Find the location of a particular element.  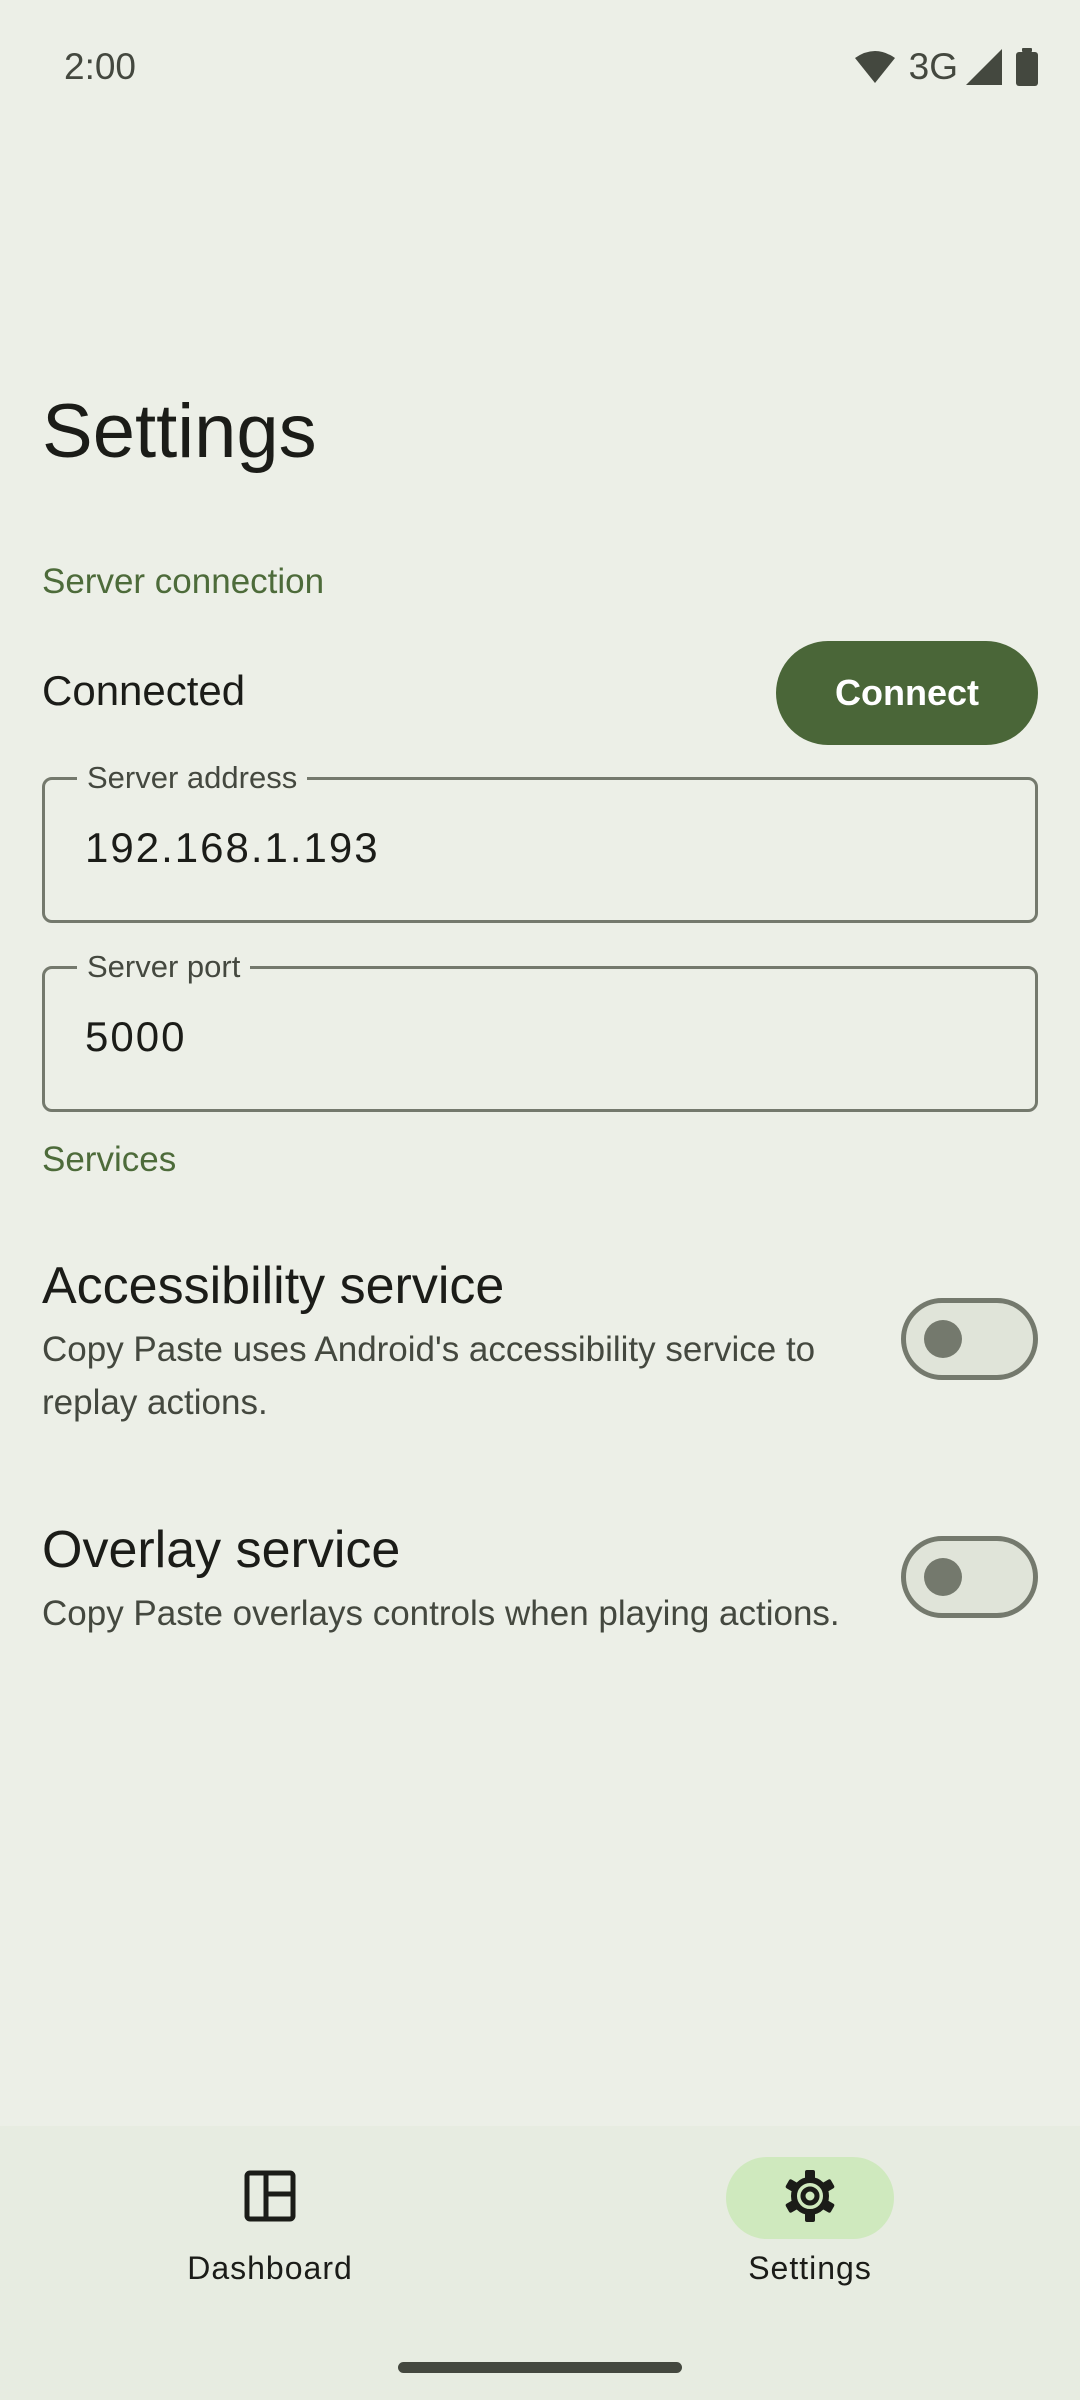

section-header-services: Services is located at coordinates (109, 1159).